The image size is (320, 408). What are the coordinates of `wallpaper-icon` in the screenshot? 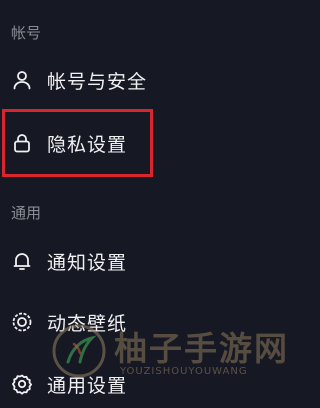 It's located at (22, 322).